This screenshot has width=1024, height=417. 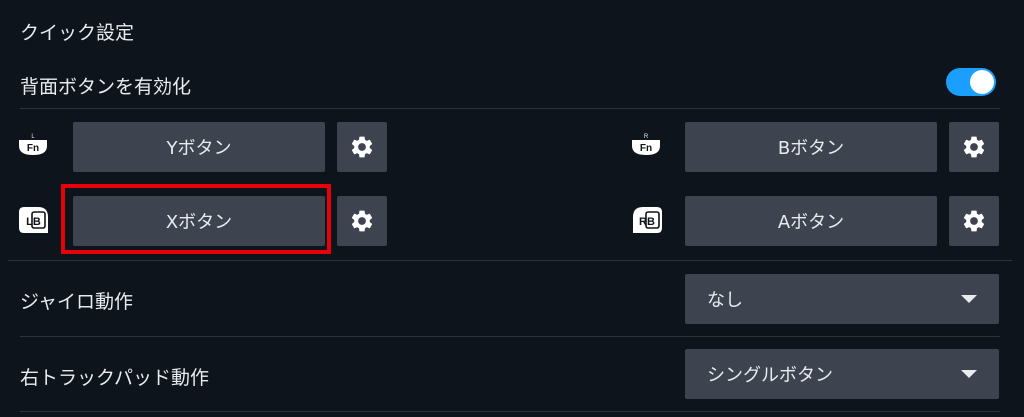 What do you see at coordinates (646, 148) in the screenshot?
I see `r-fn-badge-text: Fn` at bounding box center [646, 148].